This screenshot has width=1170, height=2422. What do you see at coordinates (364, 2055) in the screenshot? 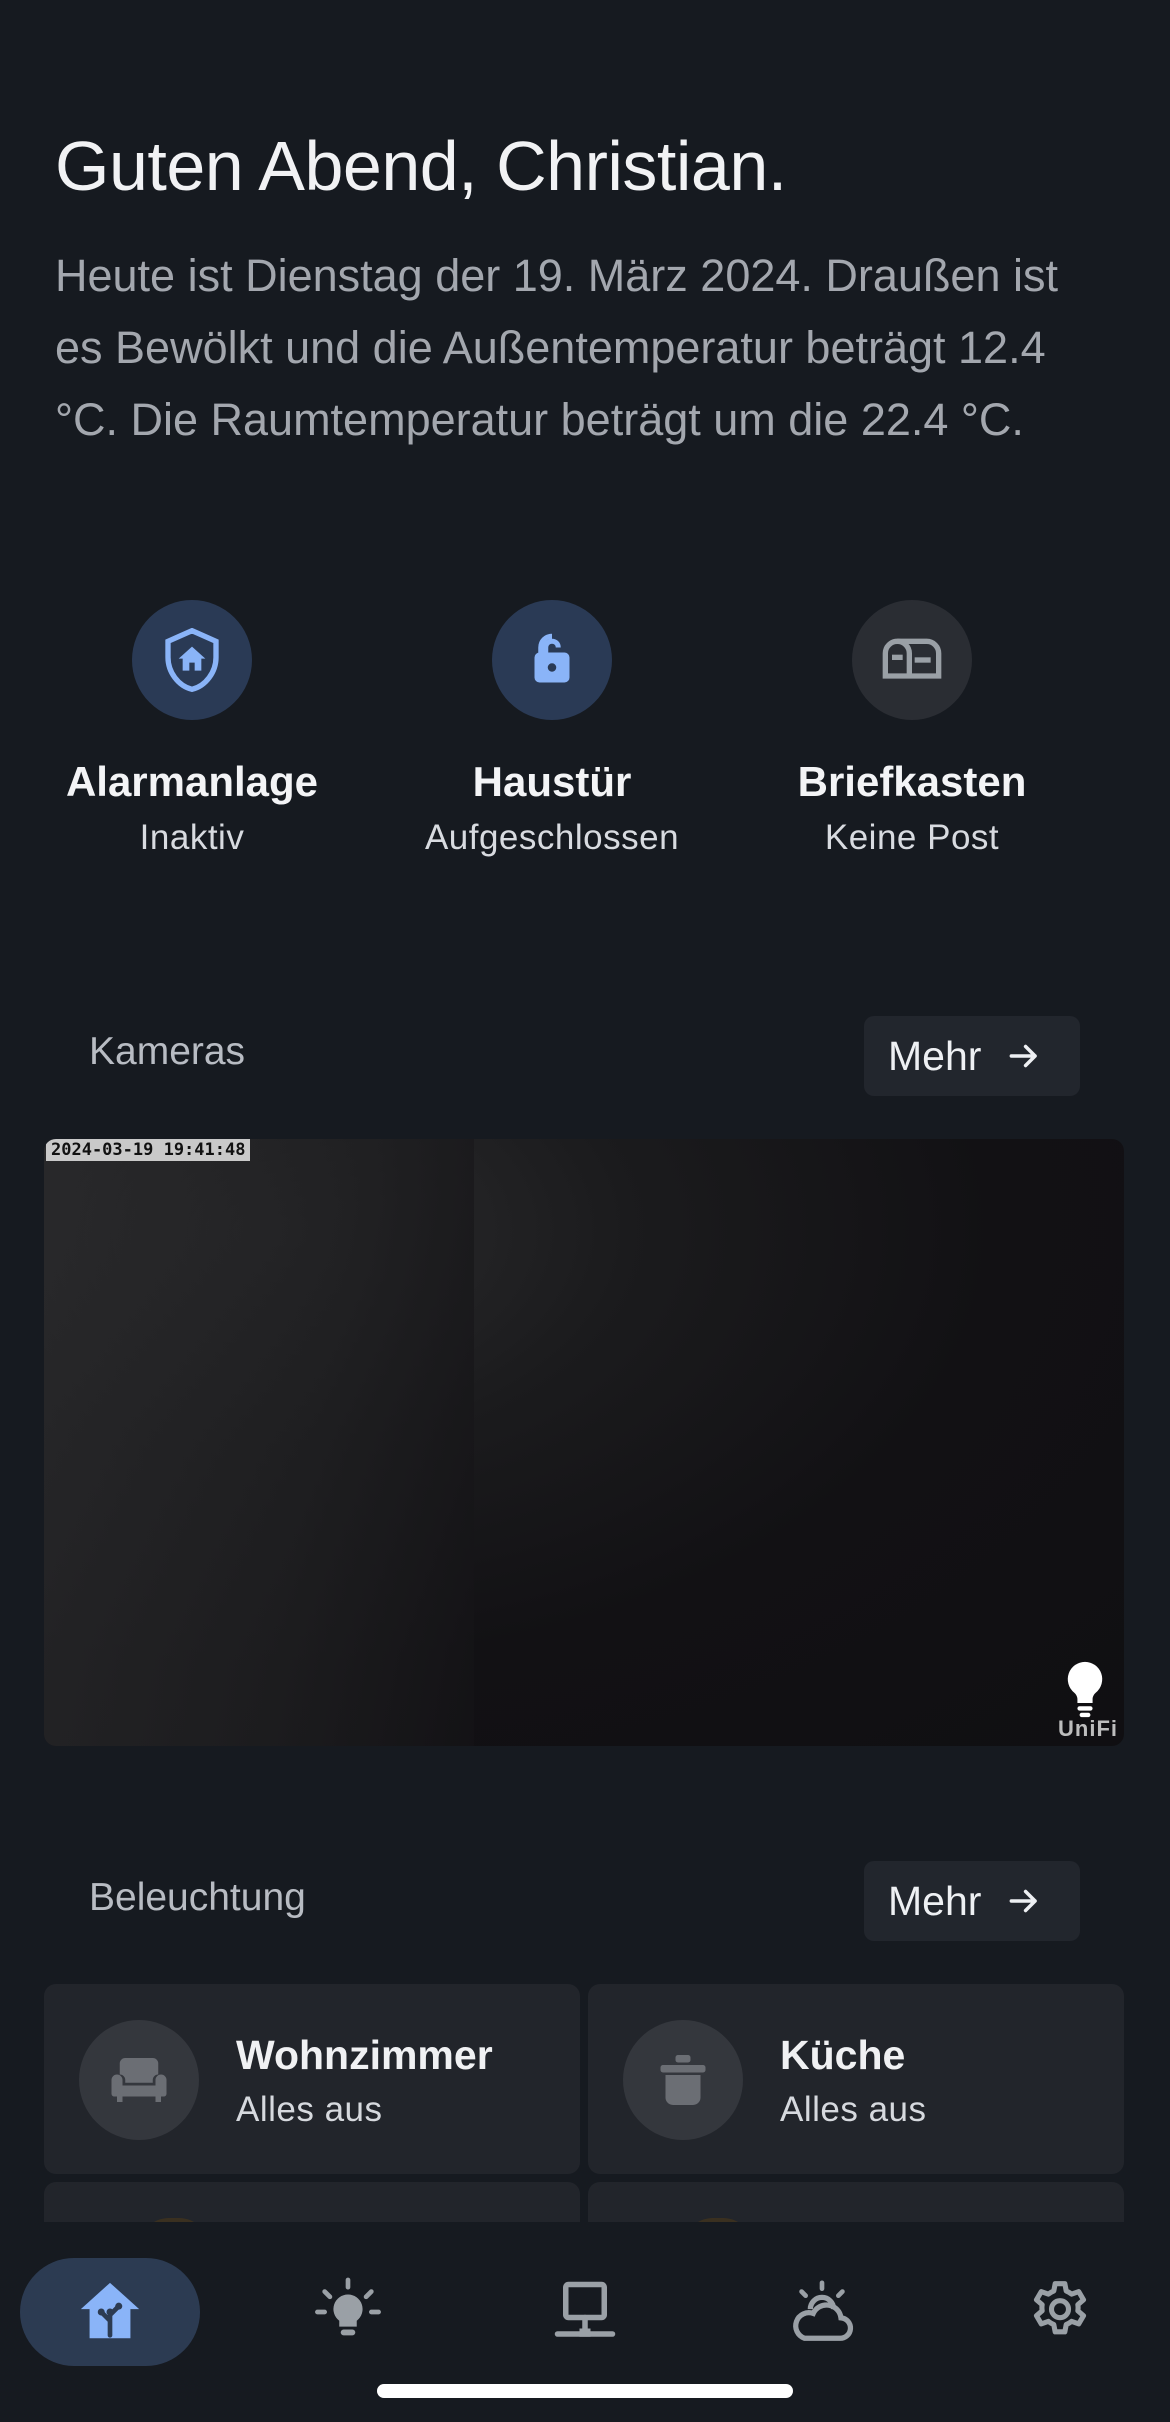
I see `room-name: Wohnzimmer` at bounding box center [364, 2055].